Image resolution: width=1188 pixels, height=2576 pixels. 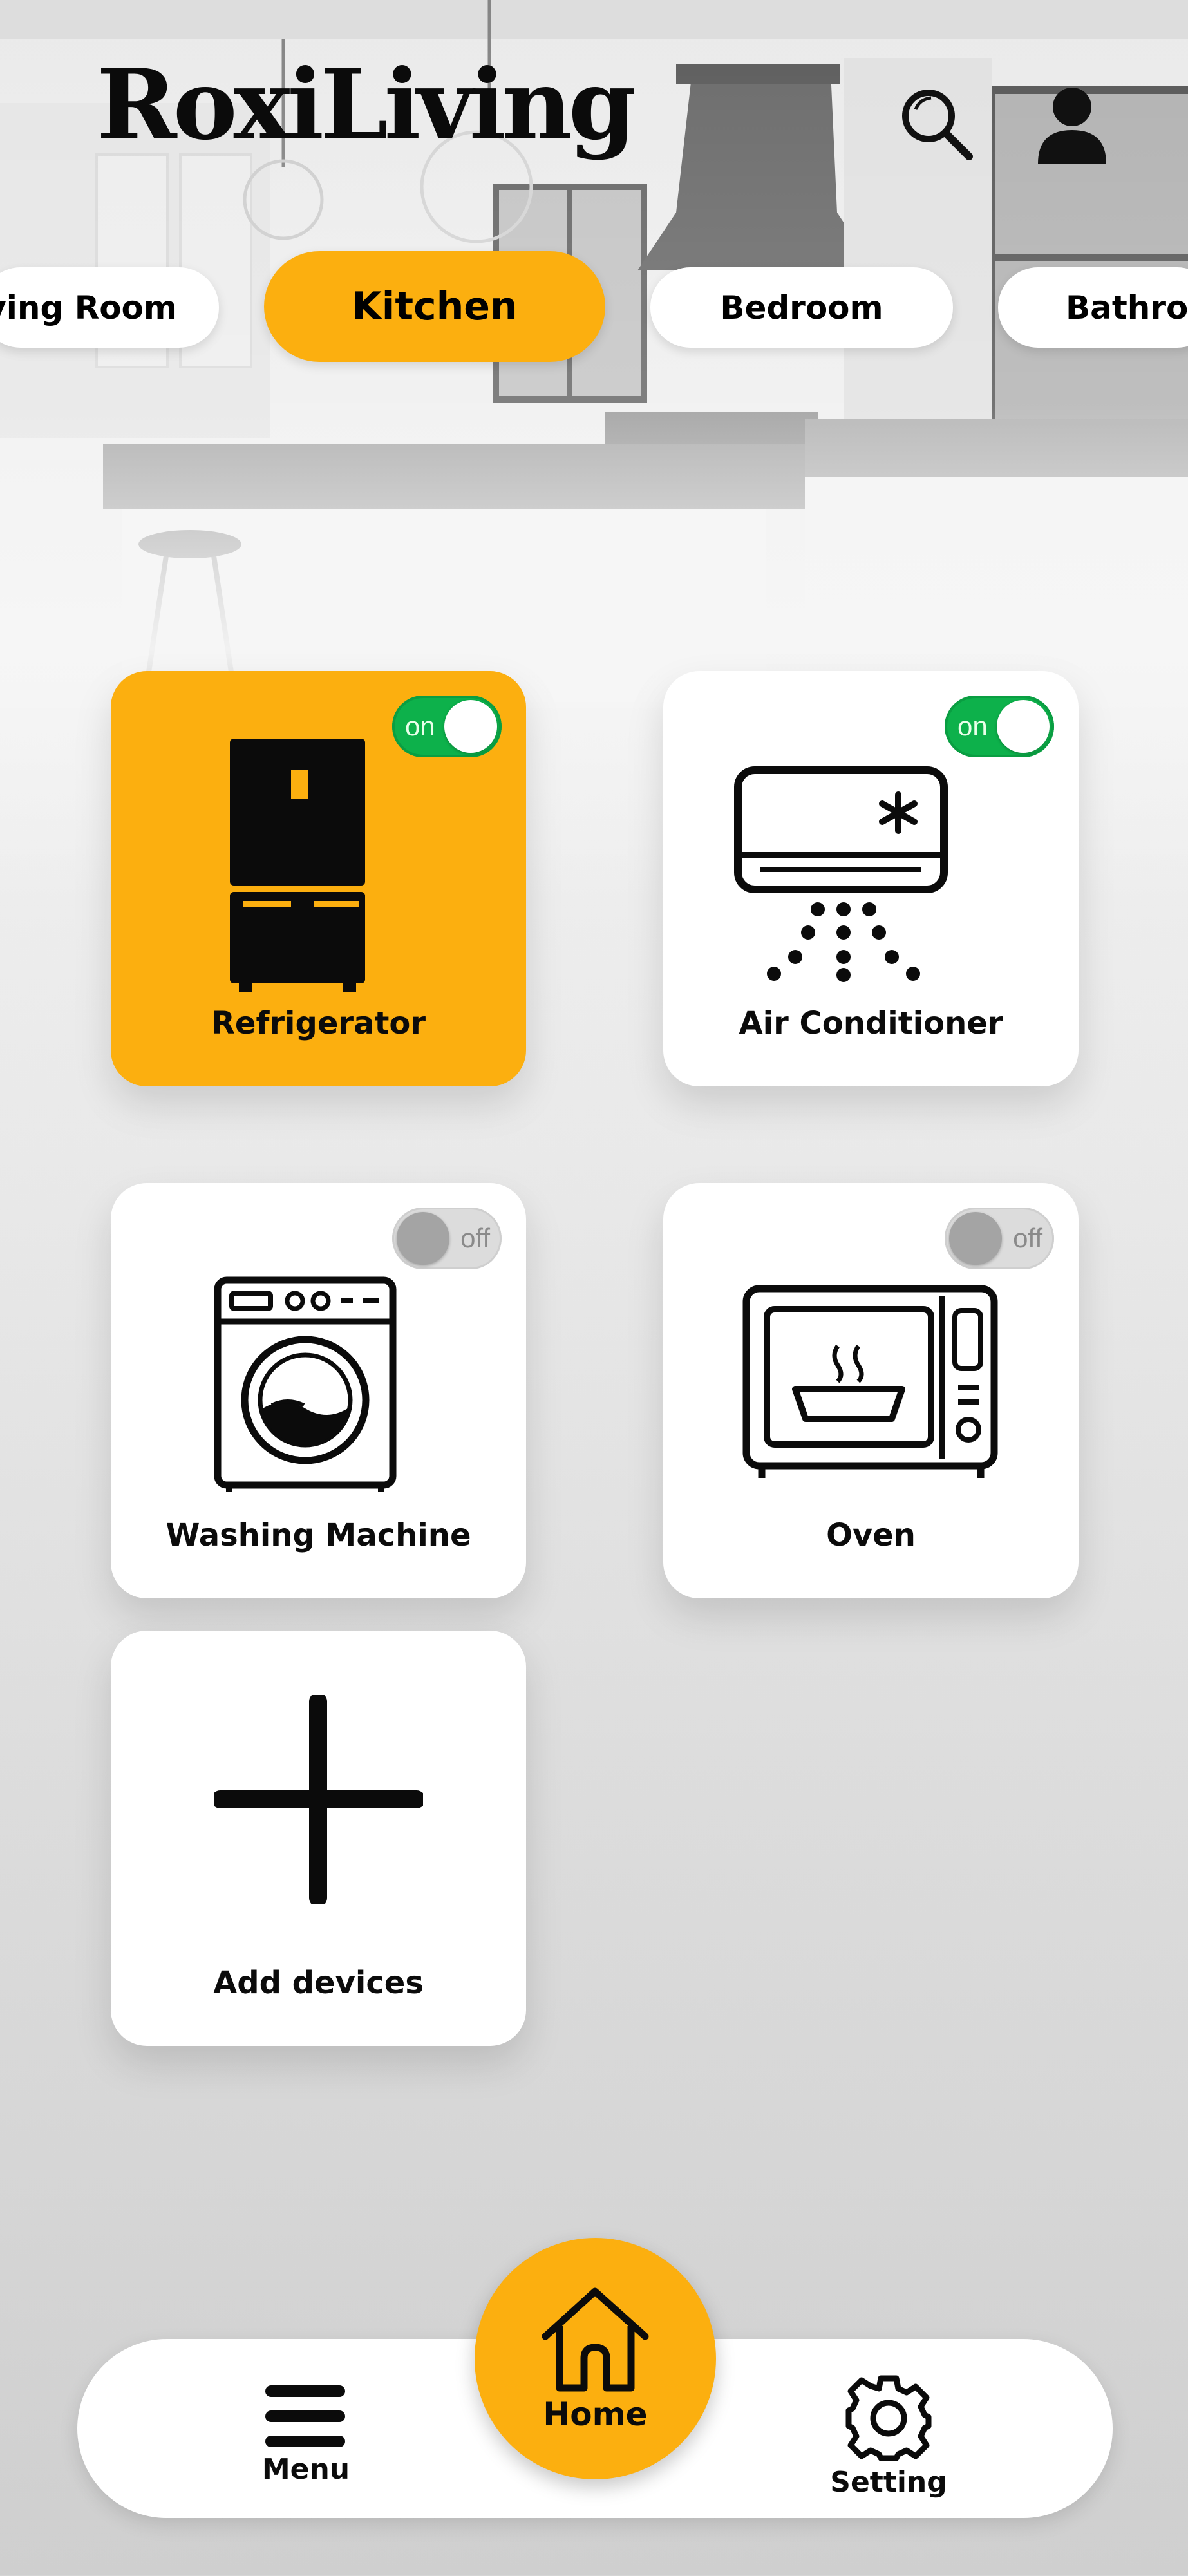 I want to click on refrigerator-toggle: on, so click(x=447, y=726).